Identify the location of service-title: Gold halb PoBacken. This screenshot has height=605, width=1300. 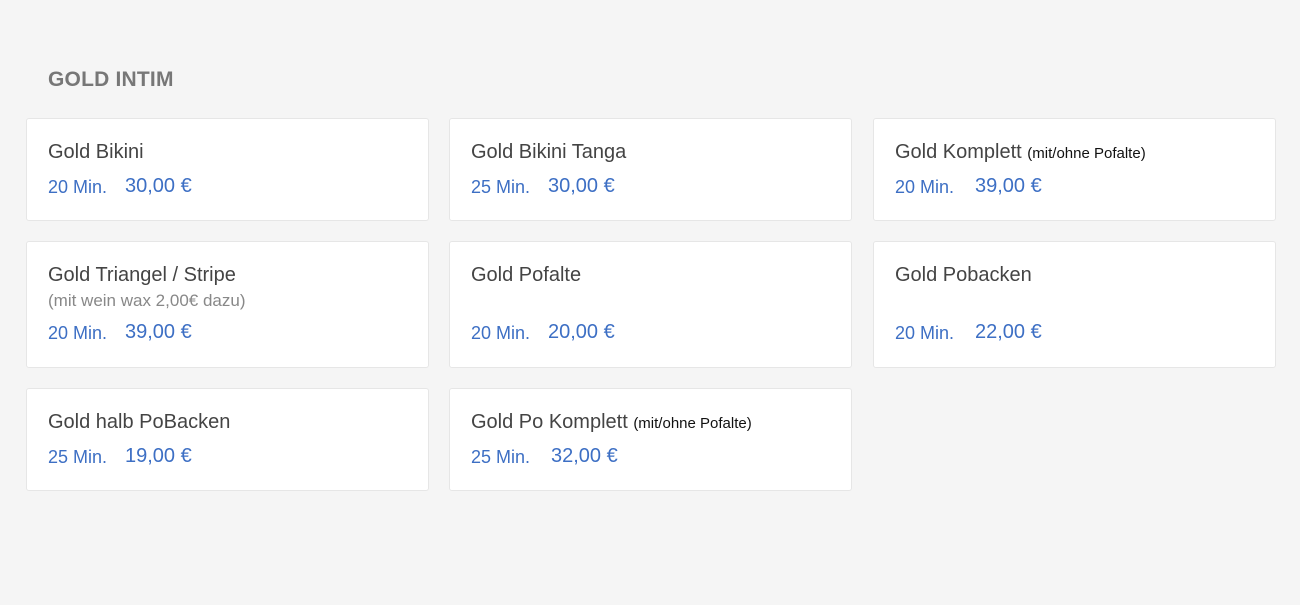
(139, 422).